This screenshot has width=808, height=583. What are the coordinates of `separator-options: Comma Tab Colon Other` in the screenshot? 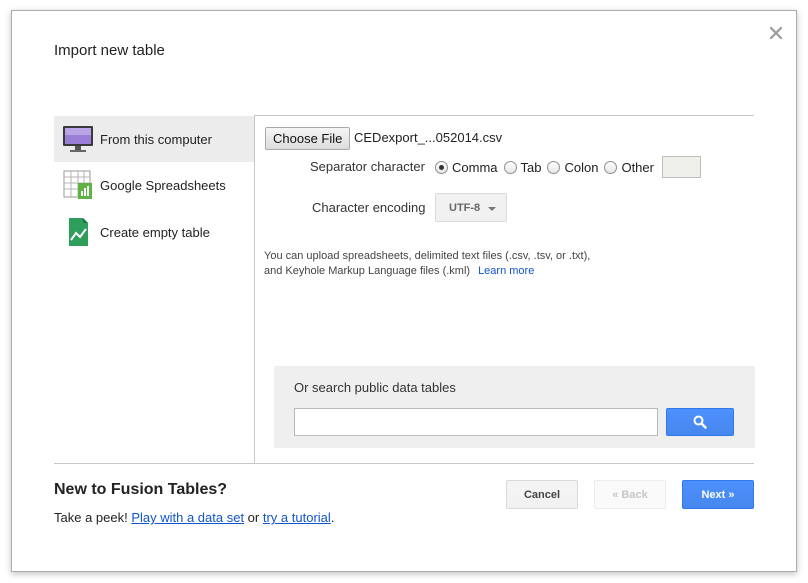 It's located at (568, 167).